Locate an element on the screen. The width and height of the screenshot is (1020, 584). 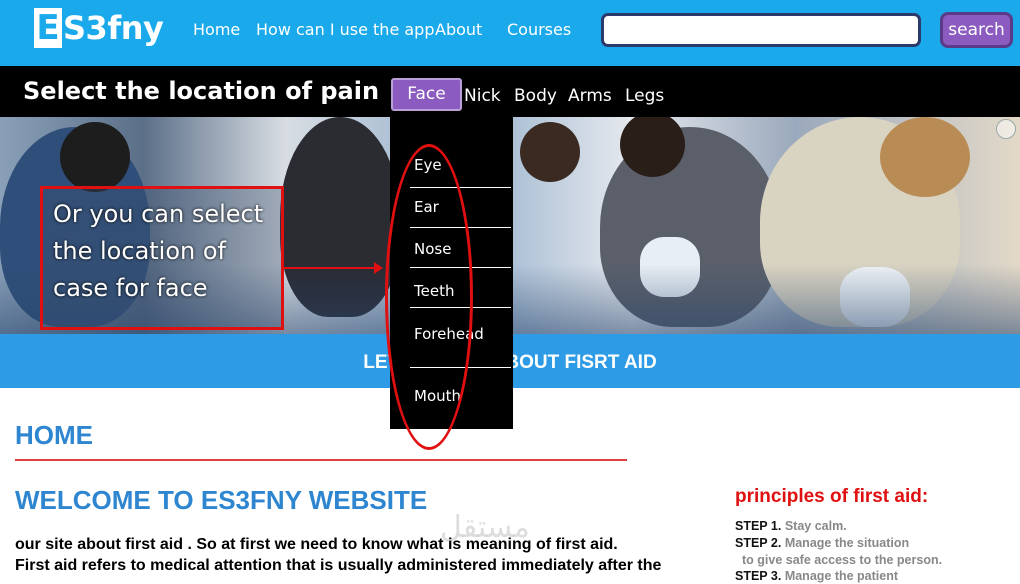
step-item: STEP 1. Stay calm. is located at coordinates (791, 526).